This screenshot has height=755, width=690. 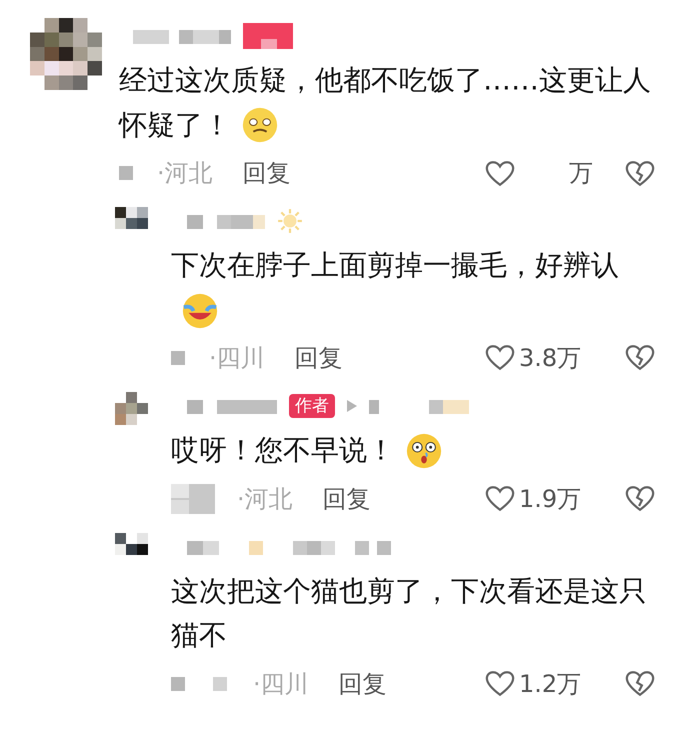 I want to click on comment-text: 下次在脖子上面剪掉一撮毛，好辨认, so click(x=395, y=265).